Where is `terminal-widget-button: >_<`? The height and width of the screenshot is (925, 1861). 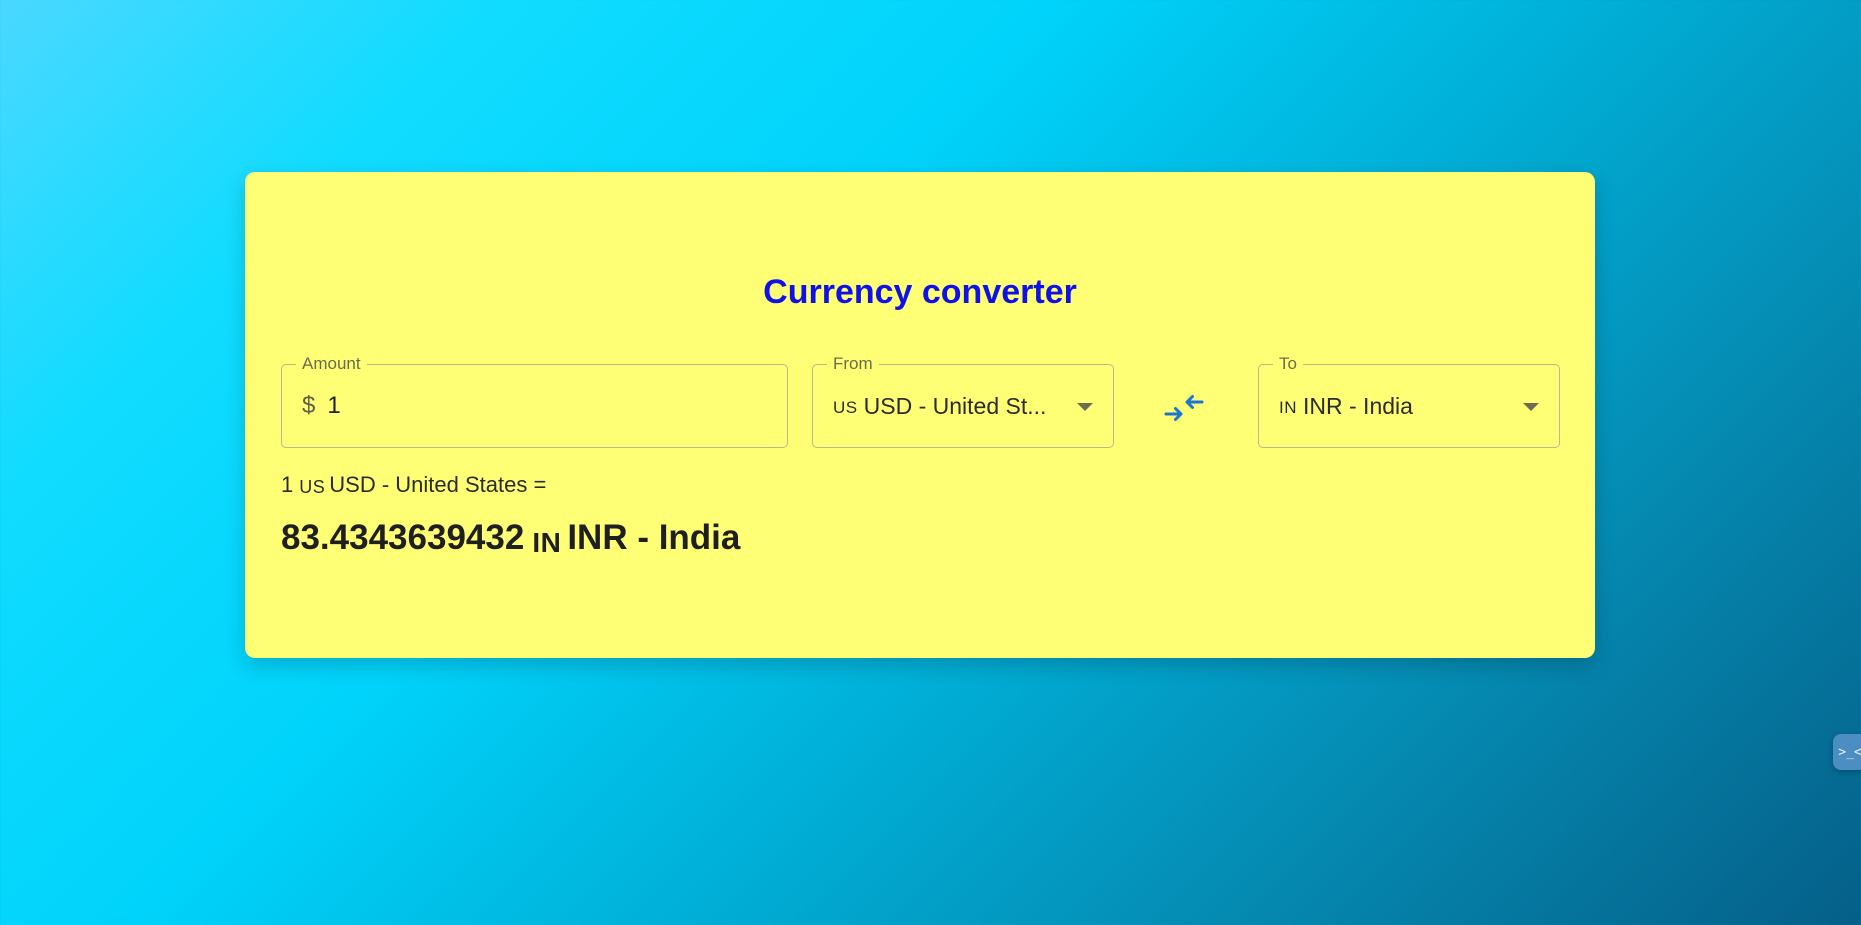 terminal-widget-button: >_< is located at coordinates (1847, 752).